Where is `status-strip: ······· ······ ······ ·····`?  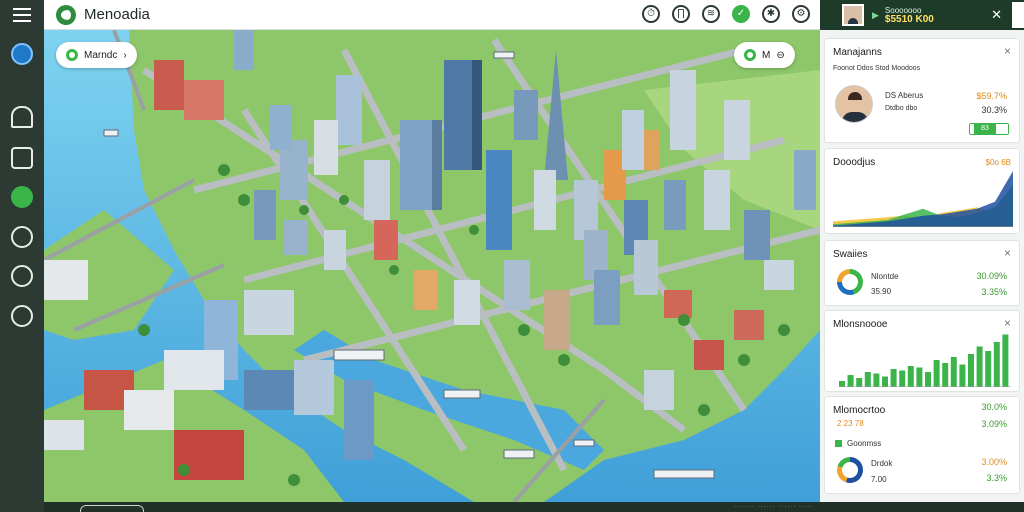
status-strip: ······· ······ ······ ····· is located at coordinates (534, 507).